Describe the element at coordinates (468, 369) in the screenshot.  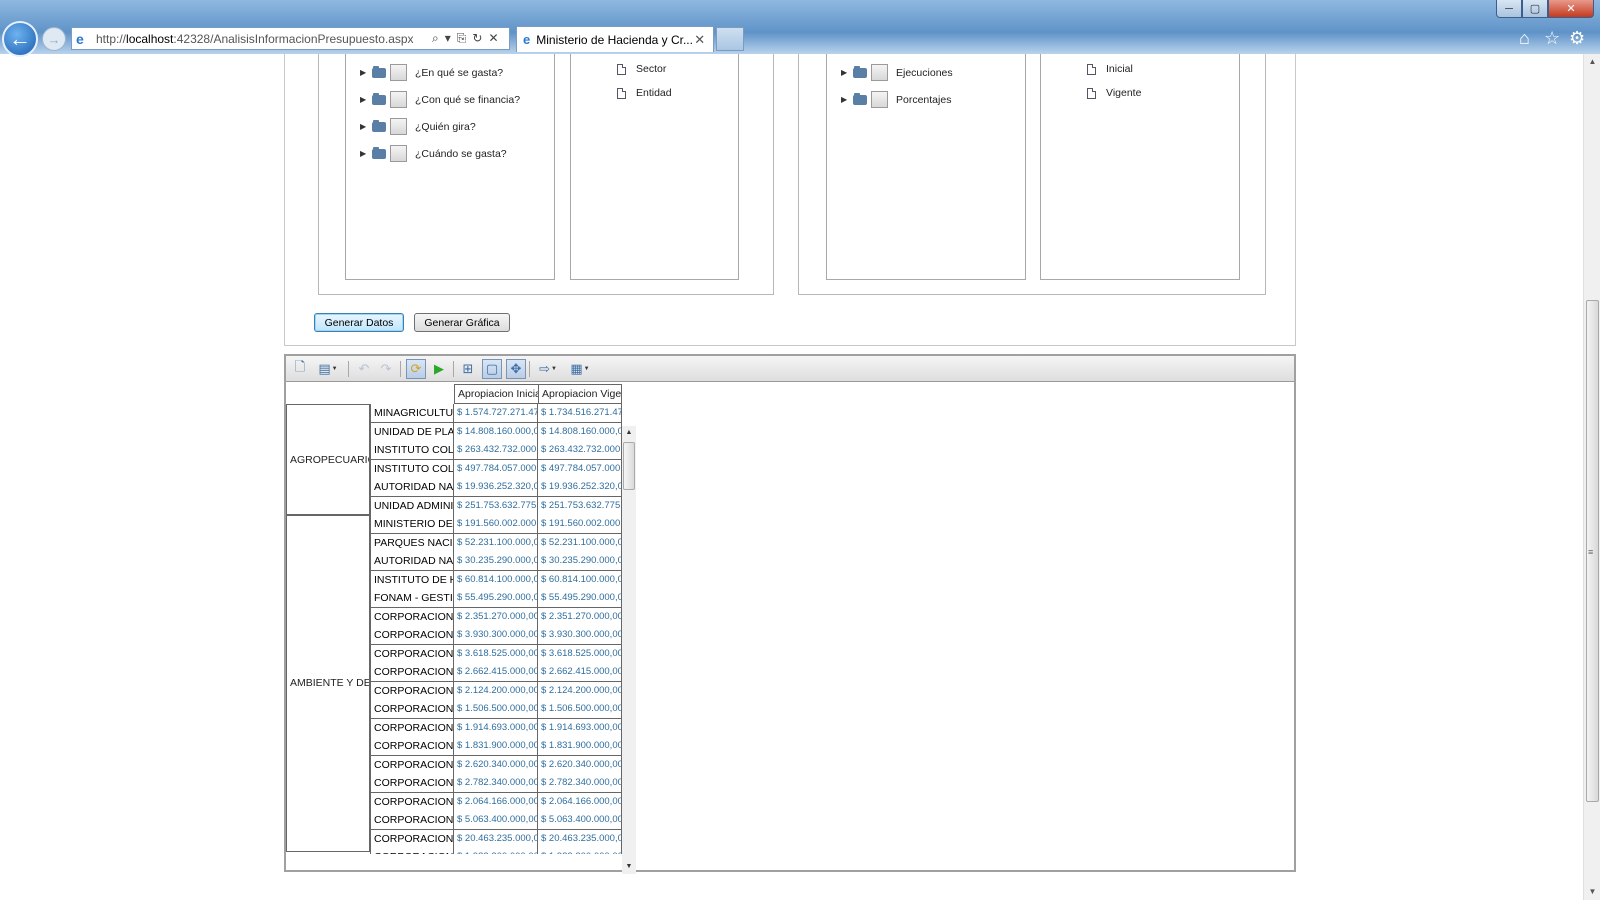
I see `fit-columns-icon: ⊞` at that location.